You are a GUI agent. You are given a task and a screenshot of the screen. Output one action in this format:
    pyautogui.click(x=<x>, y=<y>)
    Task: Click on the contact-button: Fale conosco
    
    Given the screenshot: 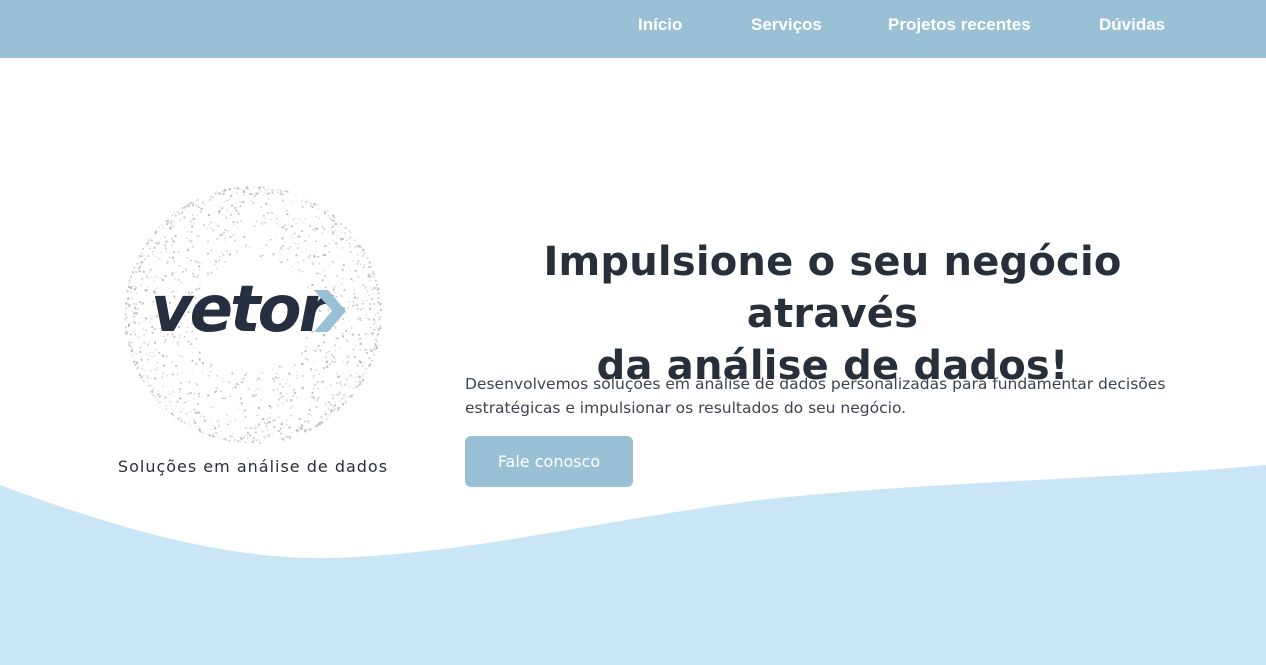 What is the action you would take?
    pyautogui.click(x=549, y=461)
    